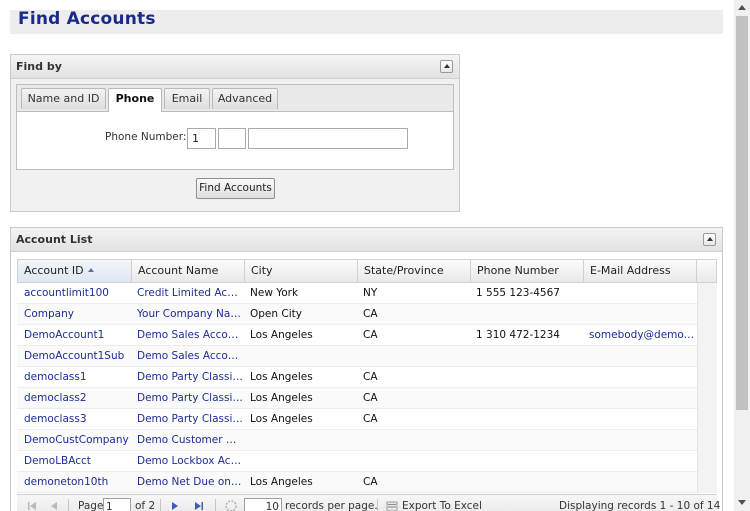 The height and width of the screenshot is (511, 750). I want to click on first-page-icon, so click(32, 505).